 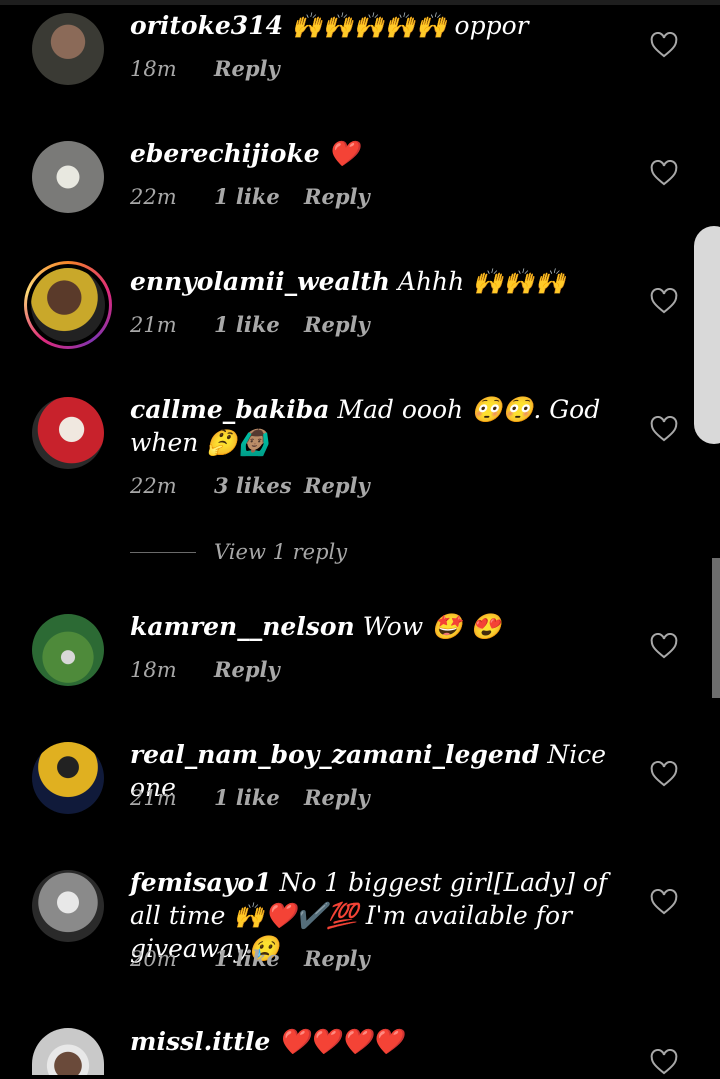 What do you see at coordinates (225, 153) in the screenshot?
I see `comment-username: eberechijioke` at bounding box center [225, 153].